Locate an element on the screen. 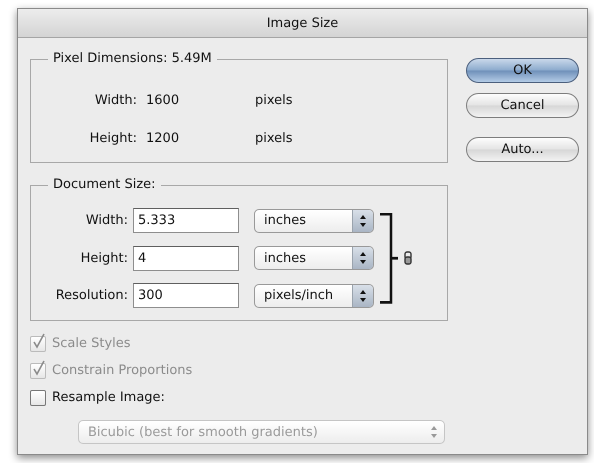 The width and height of the screenshot is (594, 463). checkbox-label: Scale Styles is located at coordinates (91, 343).